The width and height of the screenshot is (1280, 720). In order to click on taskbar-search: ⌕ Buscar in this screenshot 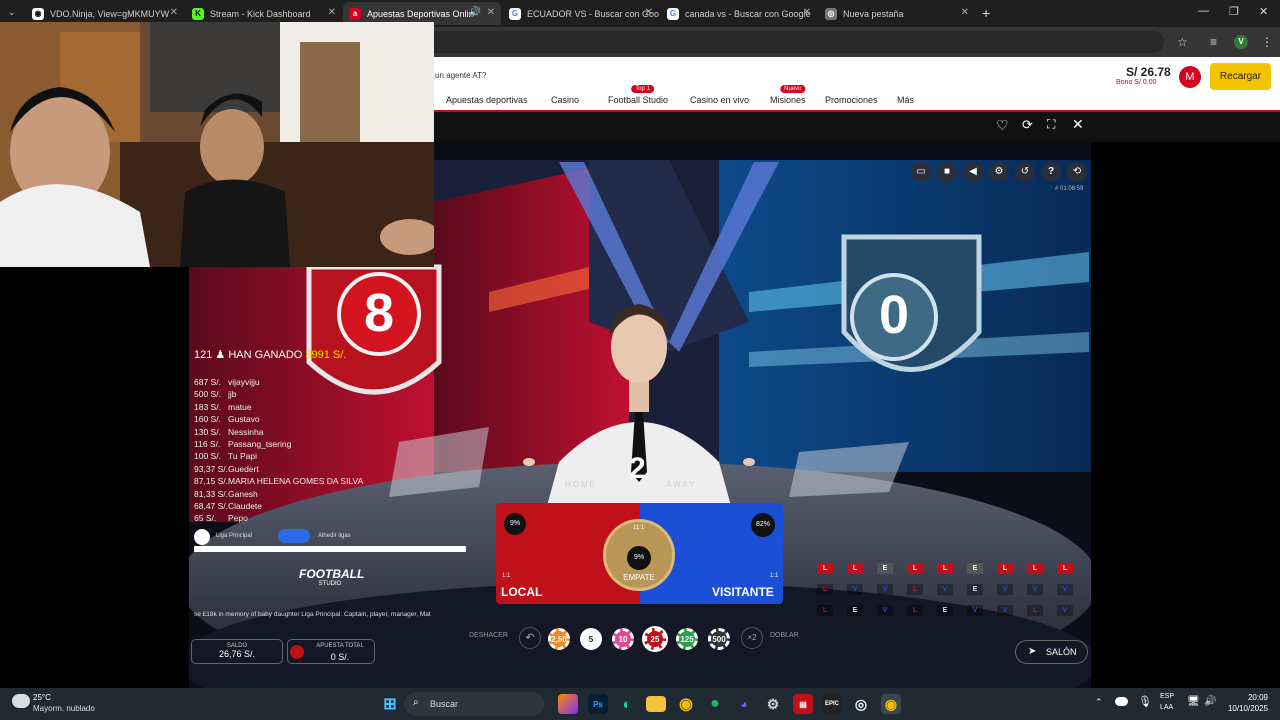, I will do `click(474, 704)`.